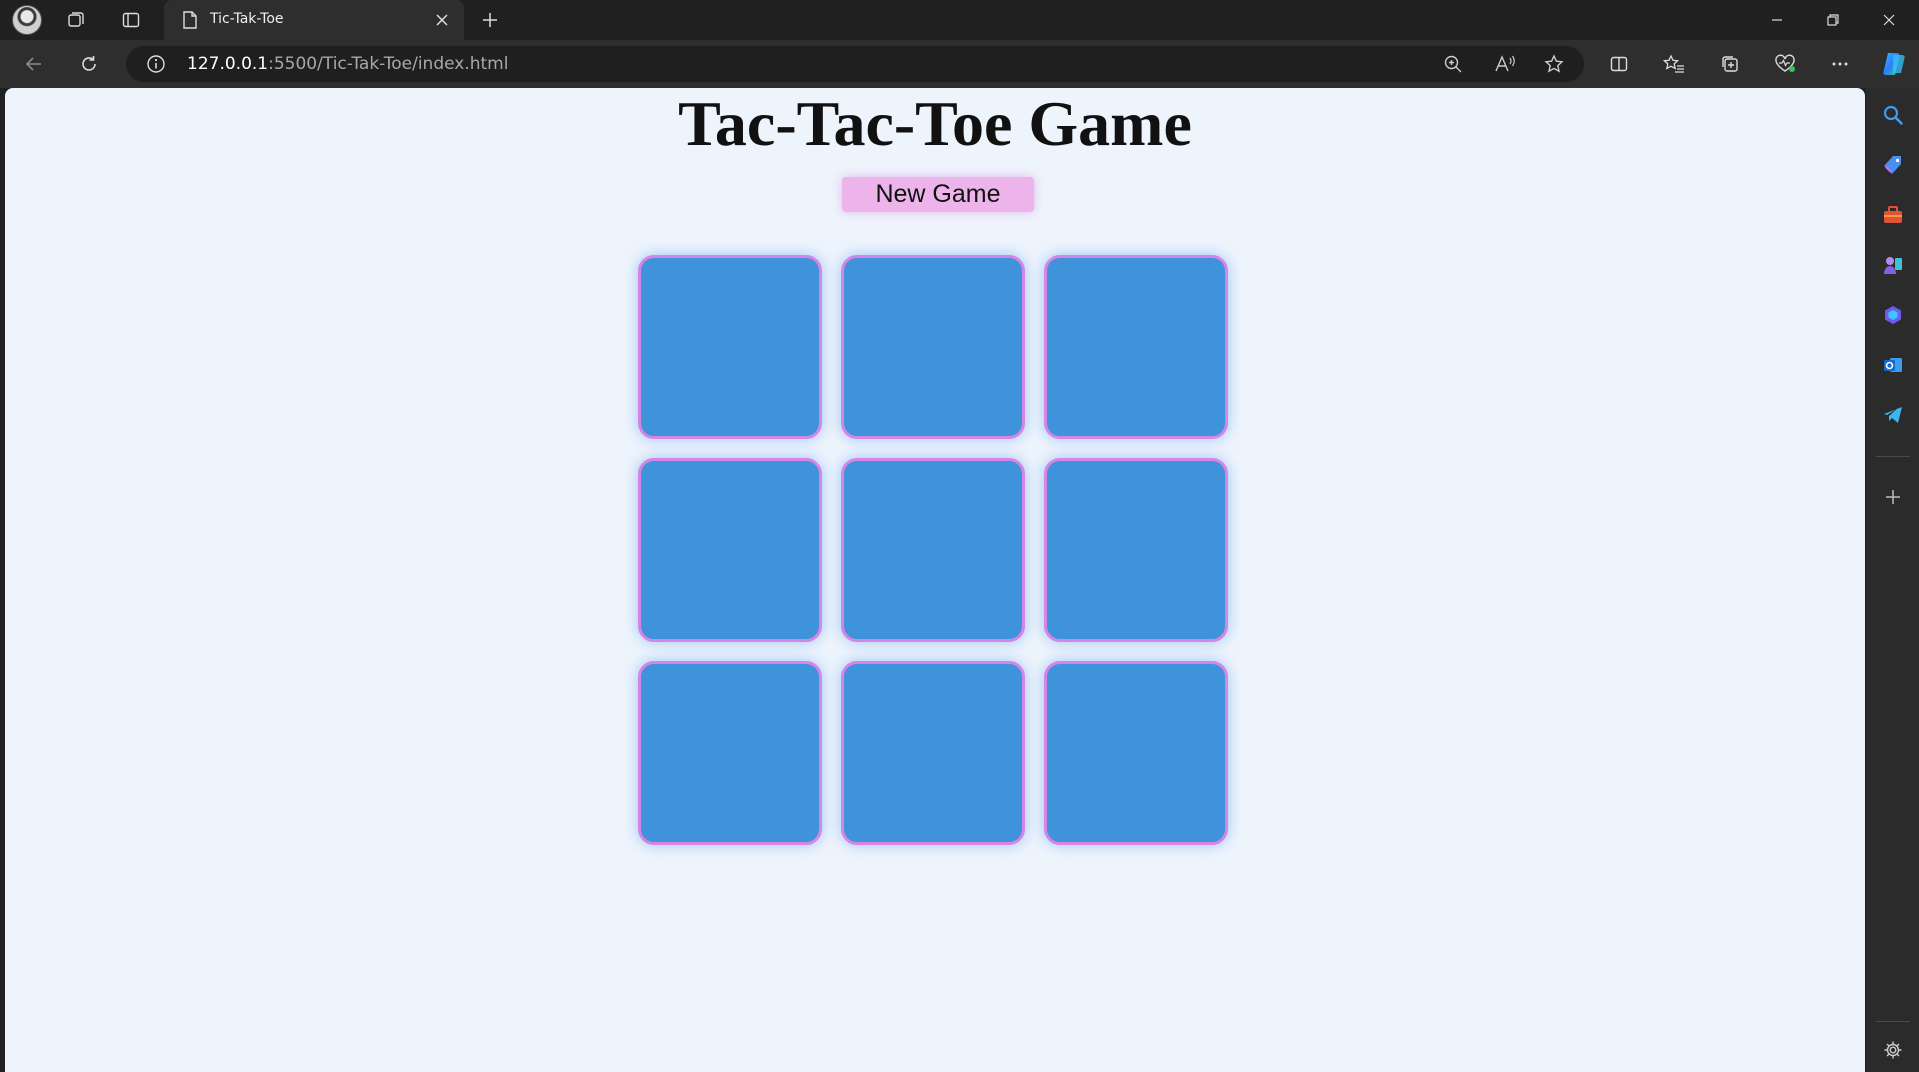 The width and height of the screenshot is (1919, 1072). What do you see at coordinates (1893, 1050) in the screenshot?
I see `sidebar-settings-gear-icon` at bounding box center [1893, 1050].